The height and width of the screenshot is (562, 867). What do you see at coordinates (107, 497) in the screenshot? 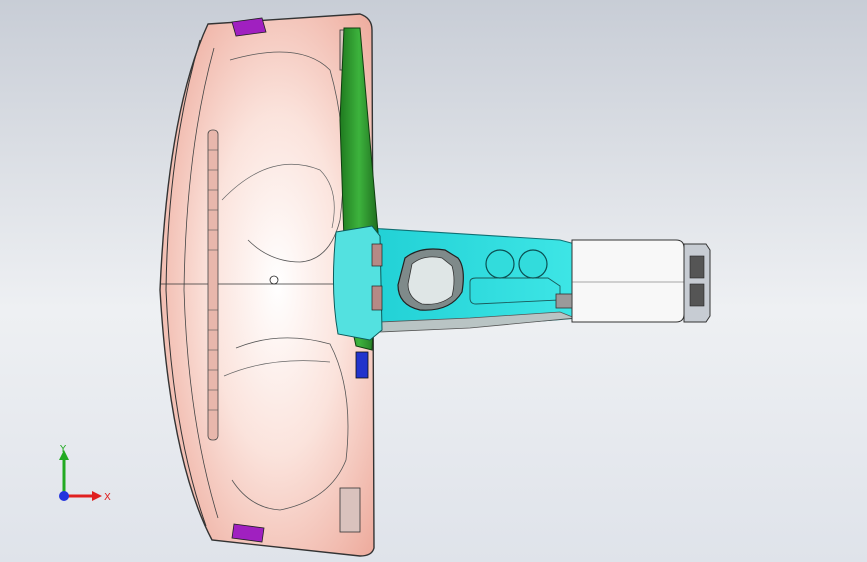
I see `x-axis-label: X` at bounding box center [107, 497].